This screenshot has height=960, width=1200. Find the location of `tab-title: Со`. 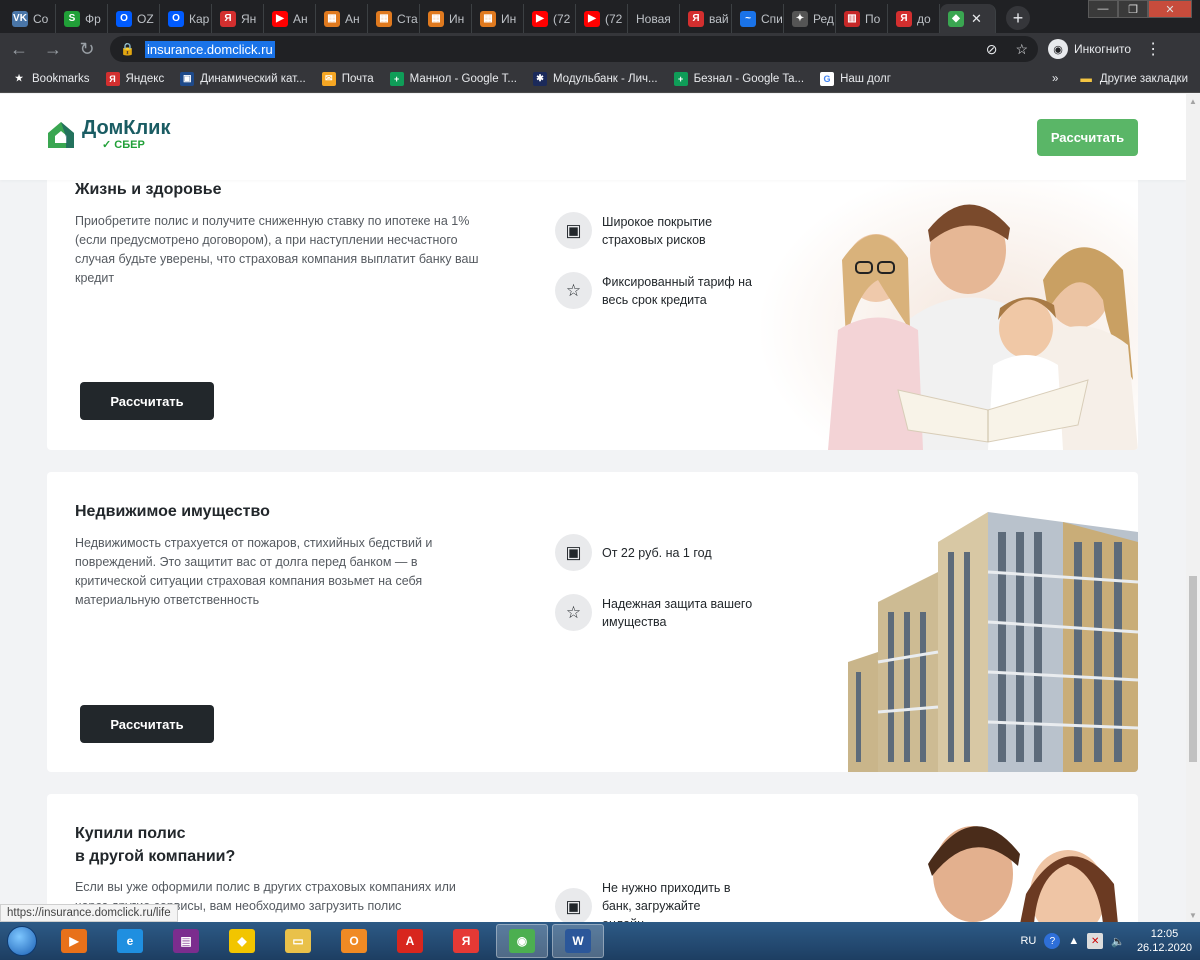

tab-title: Со is located at coordinates (41, 18).